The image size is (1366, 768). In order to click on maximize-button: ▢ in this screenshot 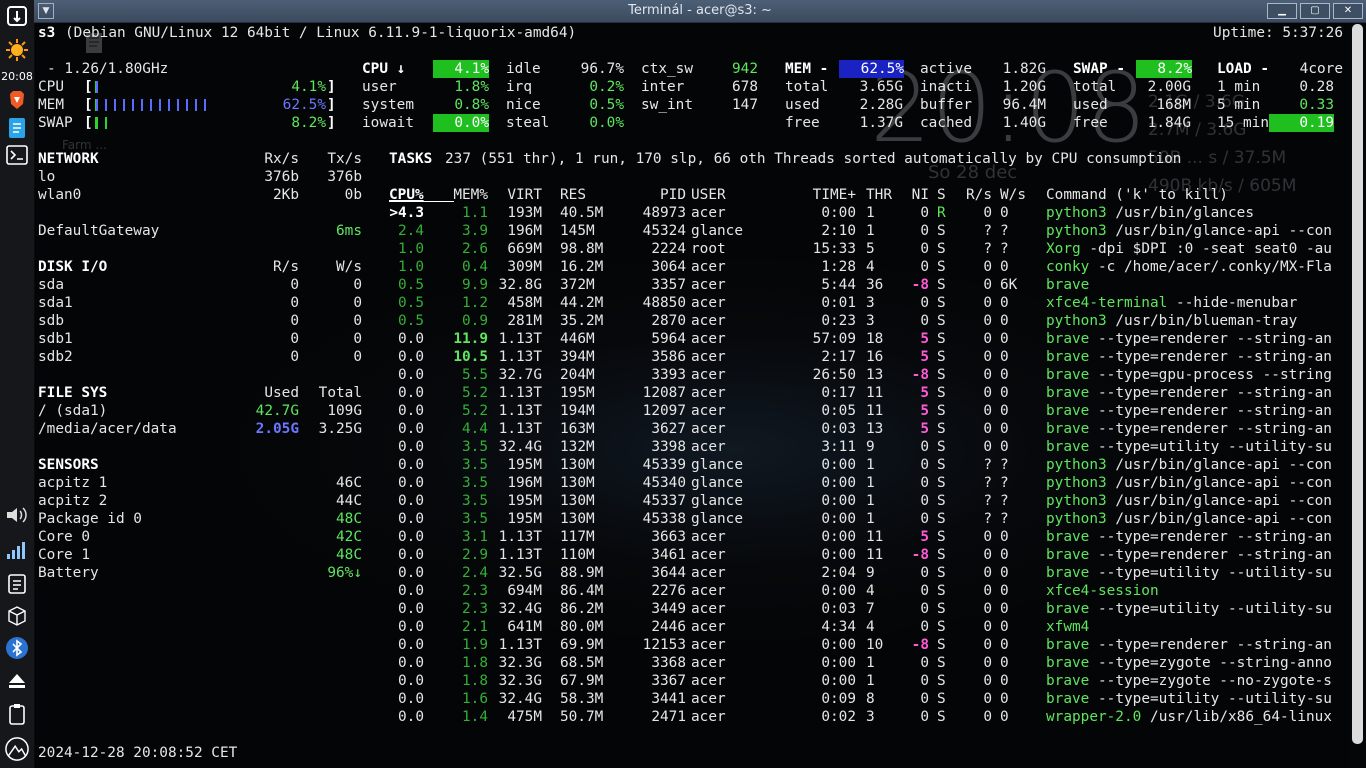, I will do `click(1315, 11)`.